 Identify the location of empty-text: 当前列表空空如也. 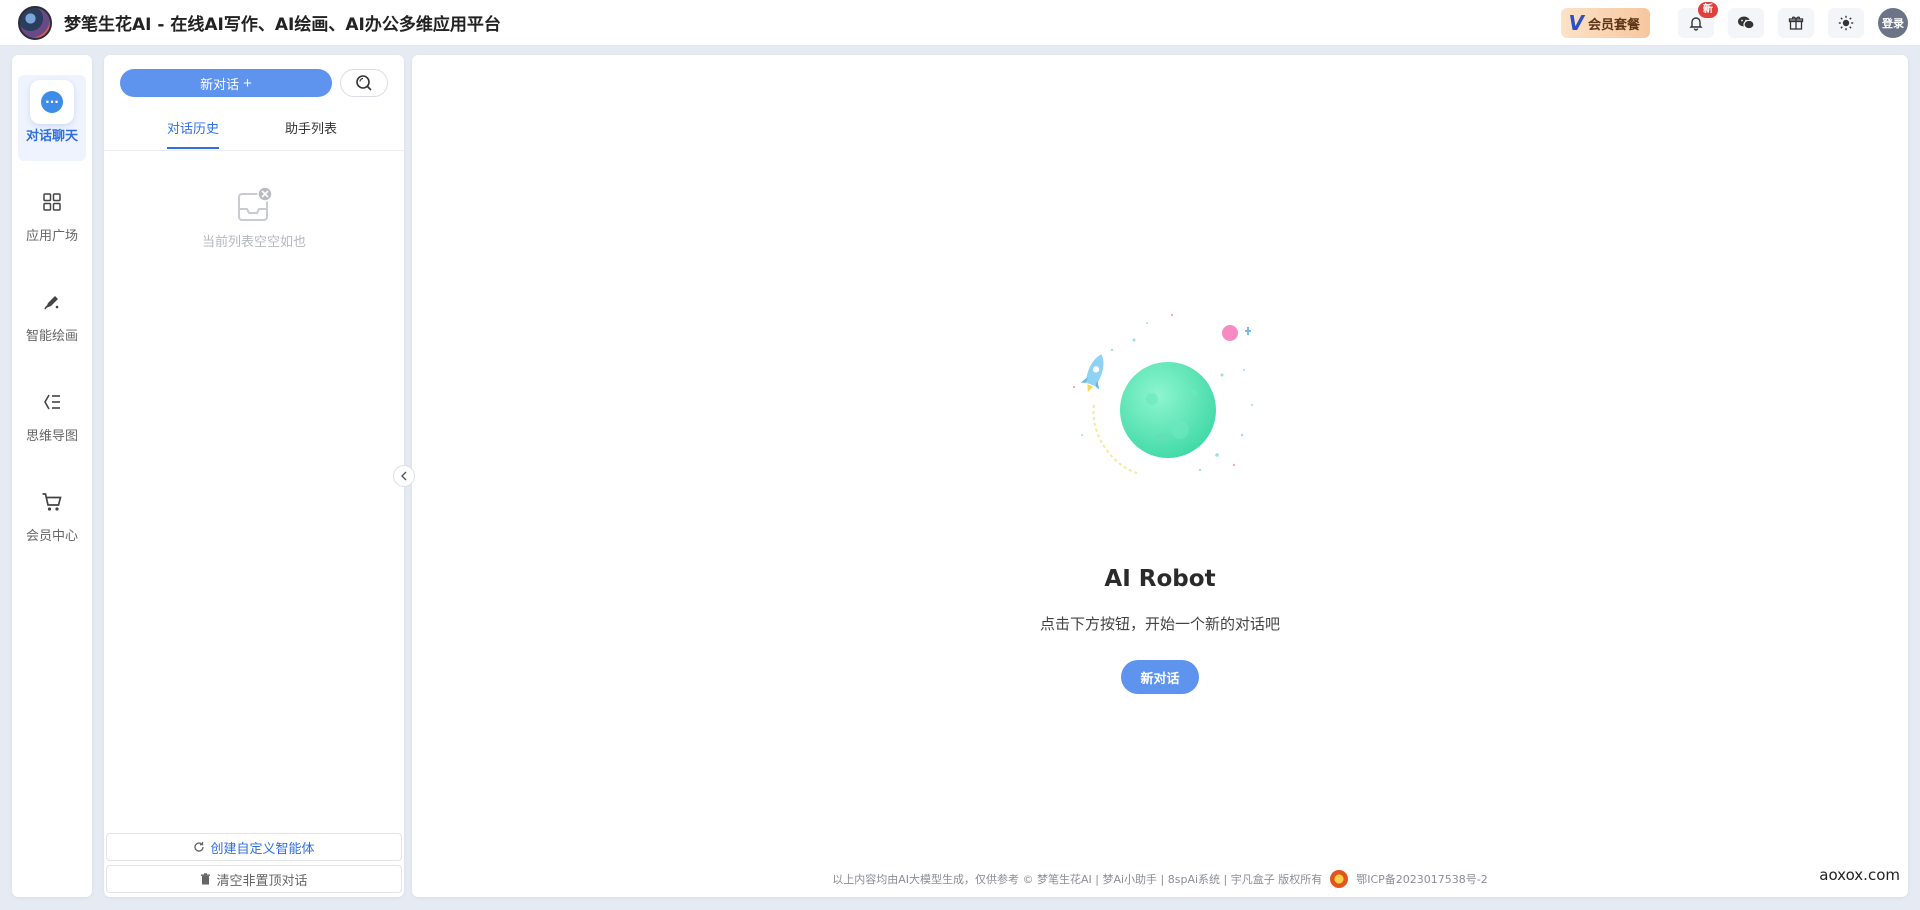
(253, 242).